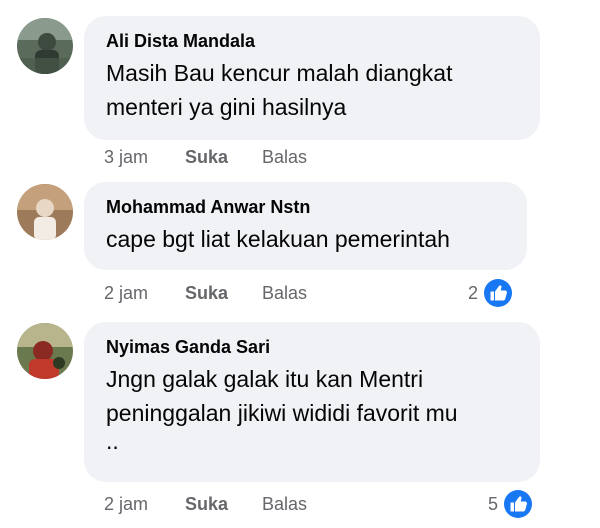 This screenshot has width=600, height=528. I want to click on avatar-photo-icon, so click(45, 351).